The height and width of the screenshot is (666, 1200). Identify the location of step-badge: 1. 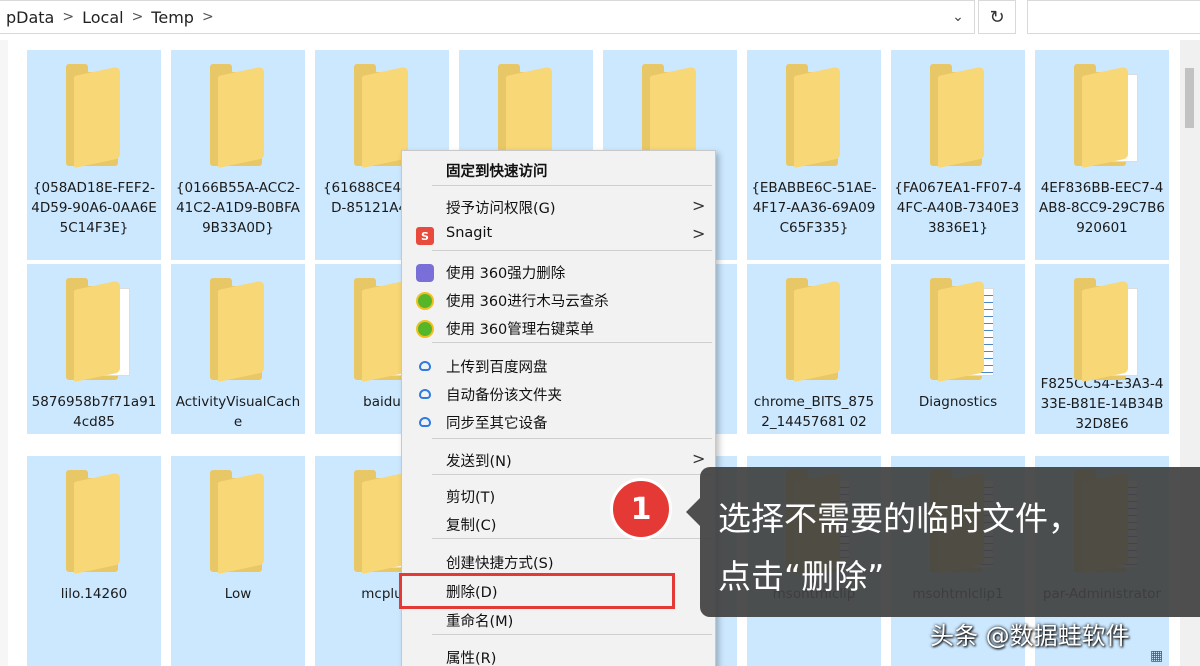
(641, 509).